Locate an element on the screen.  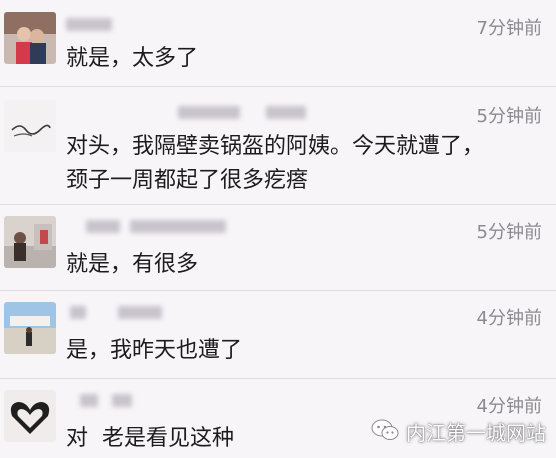
comment-text: 就是，太多了 is located at coordinates (132, 58).